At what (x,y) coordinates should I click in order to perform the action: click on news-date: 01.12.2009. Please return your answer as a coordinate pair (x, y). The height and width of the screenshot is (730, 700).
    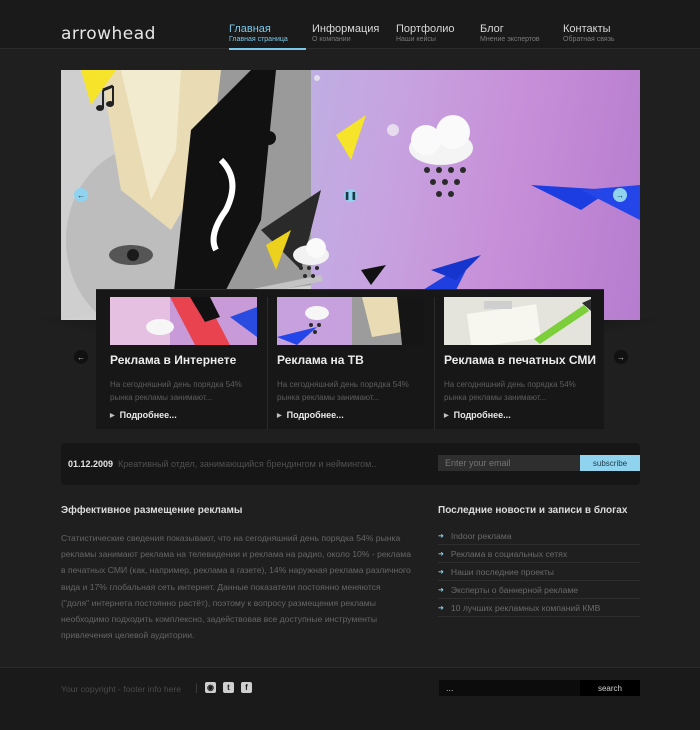
    Looking at the image, I should click on (91, 464).